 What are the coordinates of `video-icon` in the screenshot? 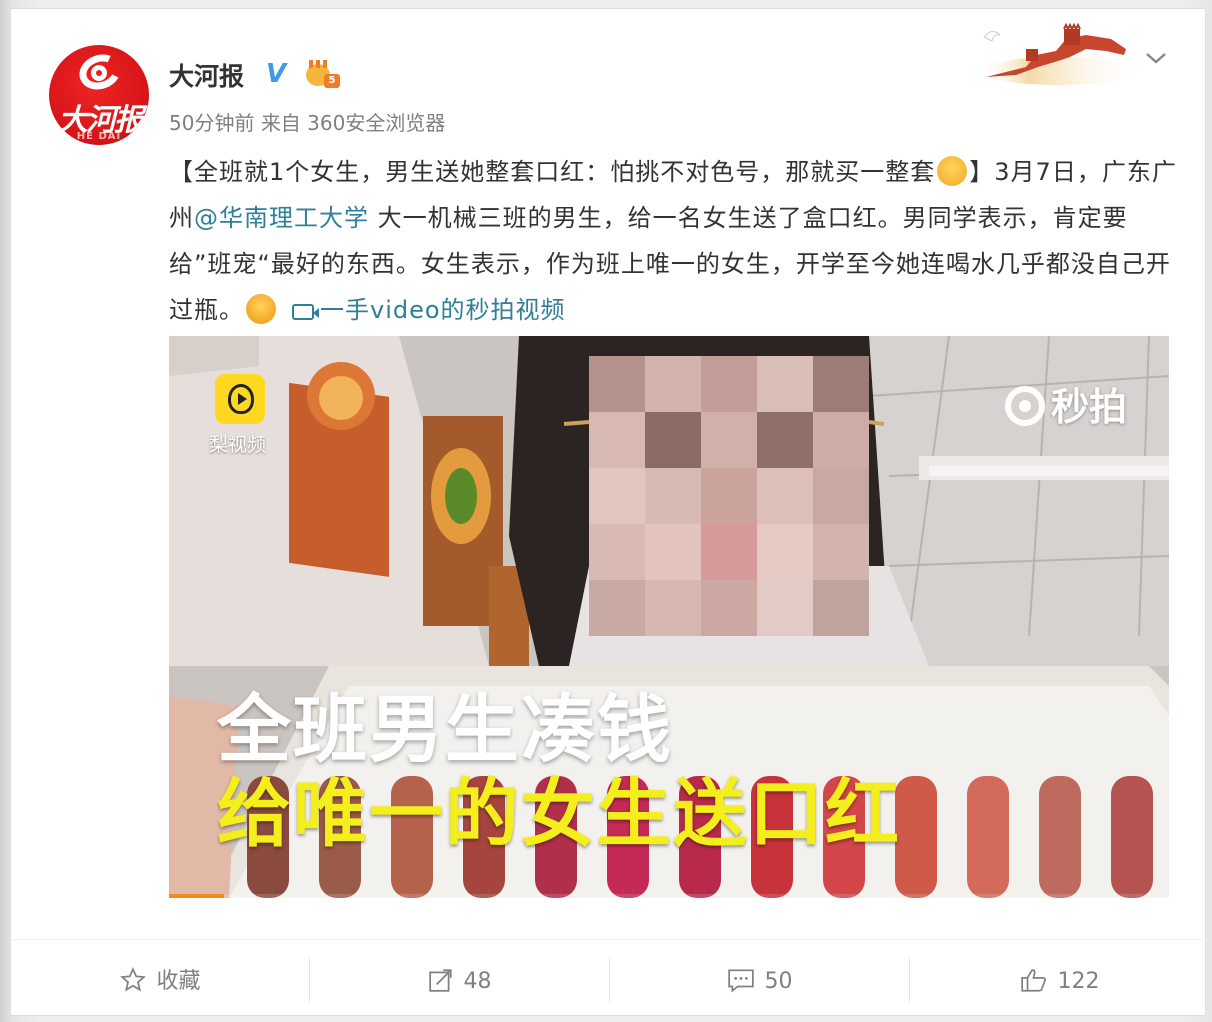 It's located at (305, 312).